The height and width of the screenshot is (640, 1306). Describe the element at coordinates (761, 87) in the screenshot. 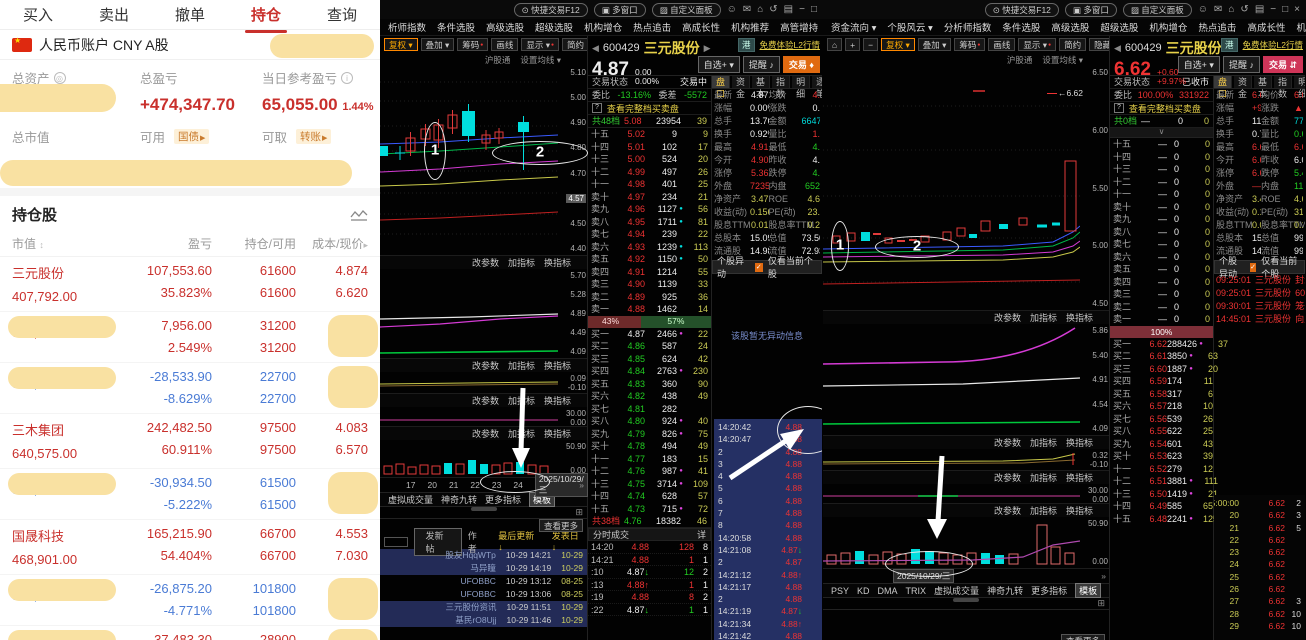

I see `quote-tab: 基本` at that location.